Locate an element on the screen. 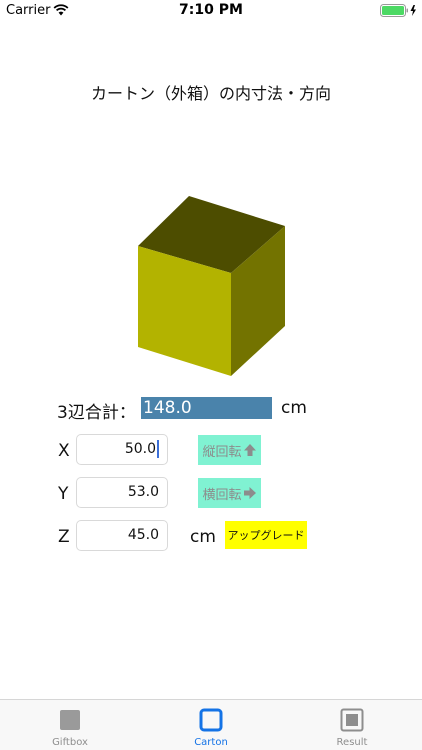 The width and height of the screenshot is (422, 750). battery-icon is located at coordinates (398, 10).